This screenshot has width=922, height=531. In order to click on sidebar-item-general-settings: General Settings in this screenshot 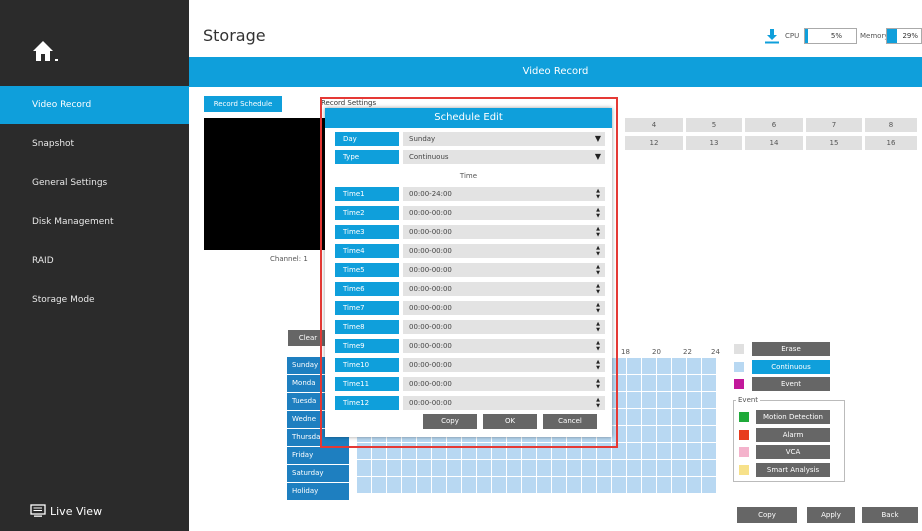, I will do `click(94, 183)`.